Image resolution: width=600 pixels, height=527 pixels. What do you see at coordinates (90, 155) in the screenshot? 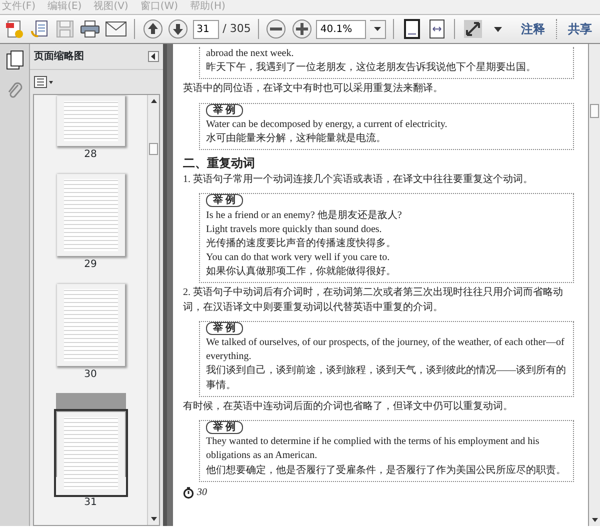
I see `page-number: 28` at bounding box center [90, 155].